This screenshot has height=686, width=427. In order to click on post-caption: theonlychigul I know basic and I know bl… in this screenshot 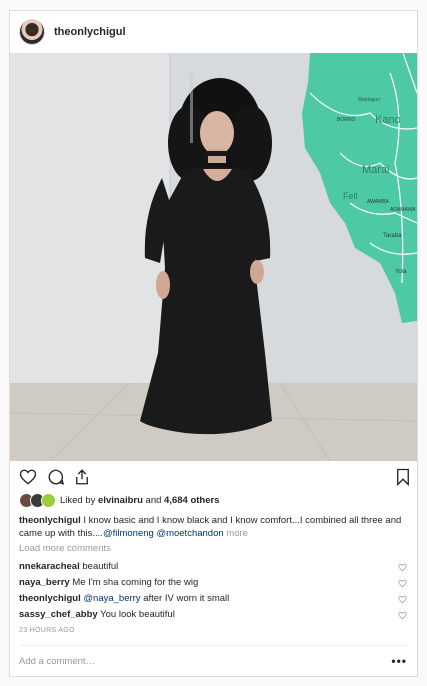, I will do `click(213, 527)`.